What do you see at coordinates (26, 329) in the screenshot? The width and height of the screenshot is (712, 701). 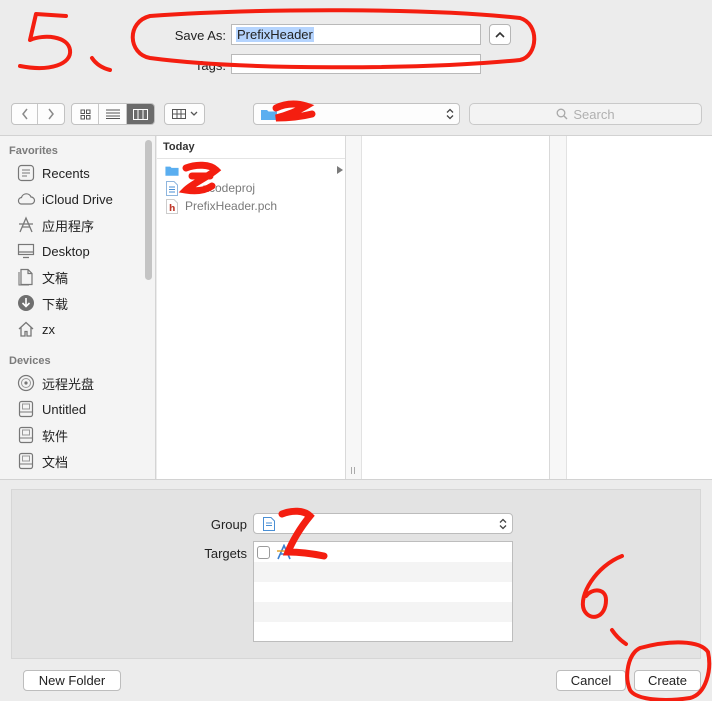 I see `home-icon` at bounding box center [26, 329].